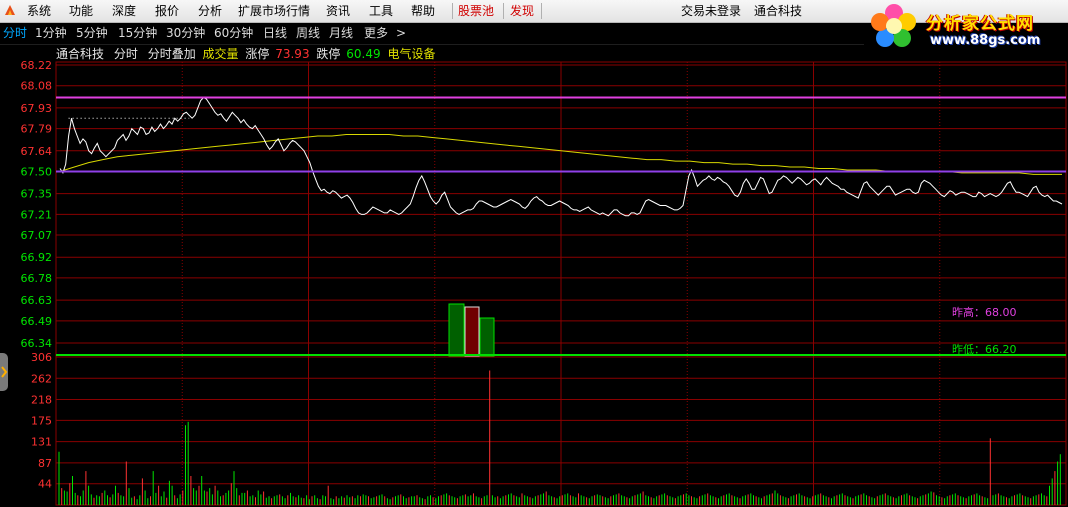  What do you see at coordinates (41, 357) in the screenshot?
I see `volume-tick-label: 306` at bounding box center [41, 357].